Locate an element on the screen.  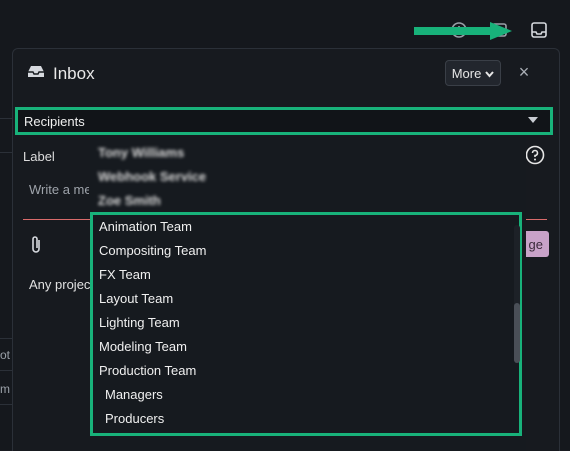
team-sub-option: Managers is located at coordinates (306, 395).